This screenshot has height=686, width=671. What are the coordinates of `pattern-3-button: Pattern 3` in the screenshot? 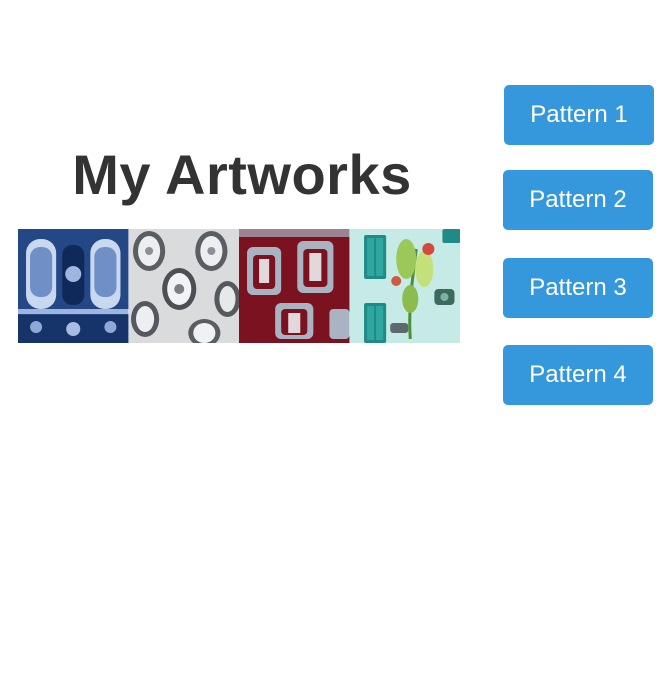 It's located at (578, 288).